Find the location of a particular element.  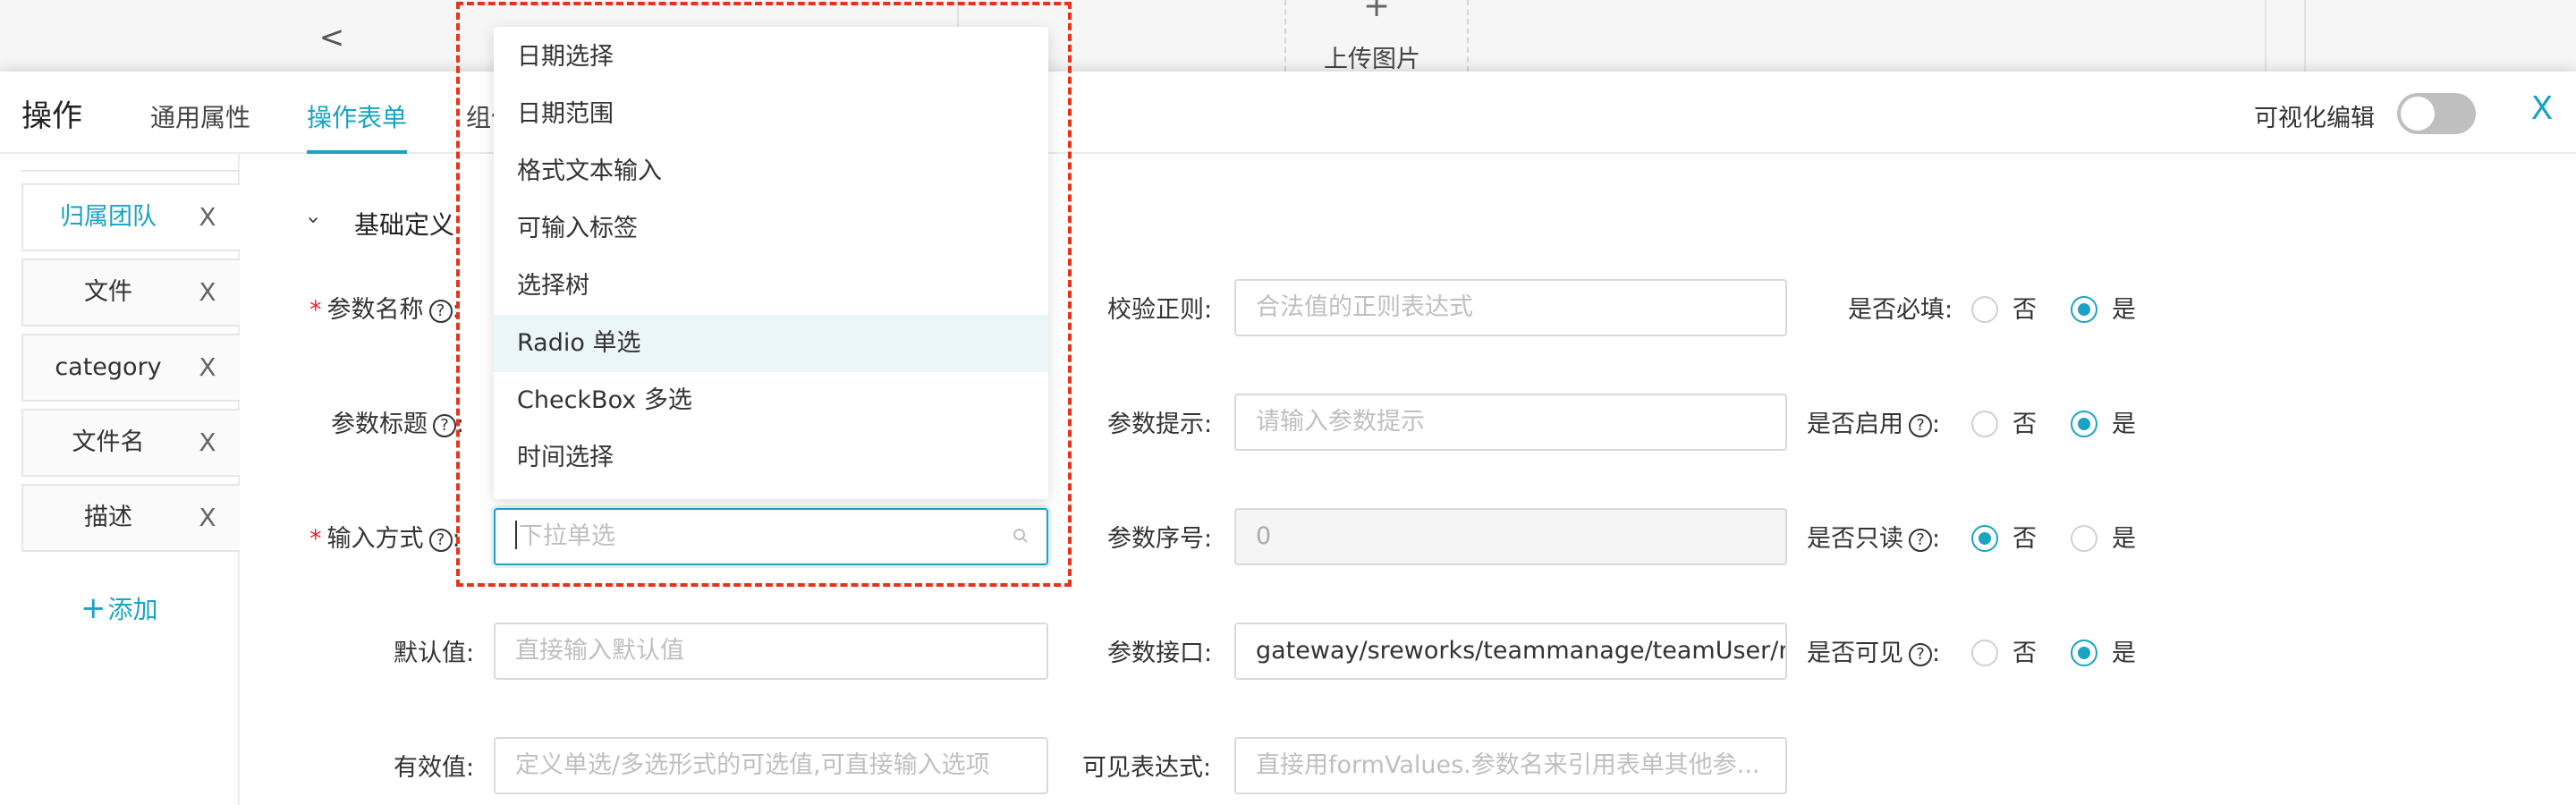

field-item-label: 文件 is located at coordinates (108, 292).